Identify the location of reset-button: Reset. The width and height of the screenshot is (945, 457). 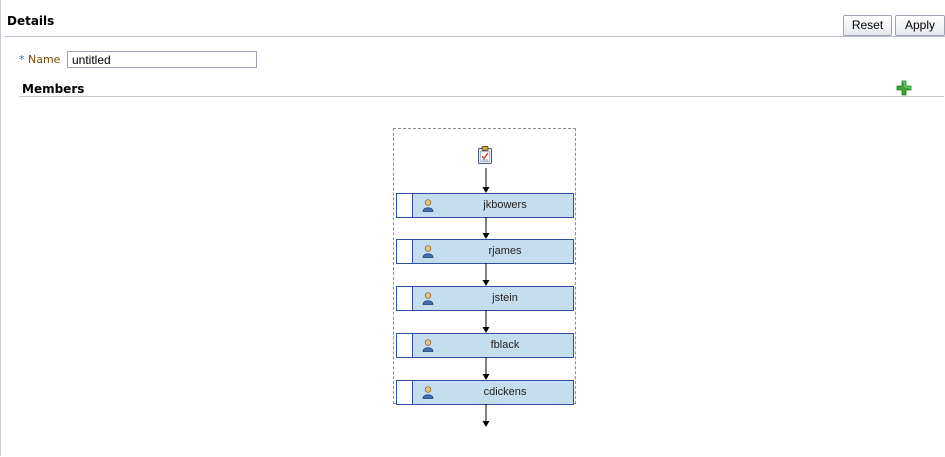
(867, 25).